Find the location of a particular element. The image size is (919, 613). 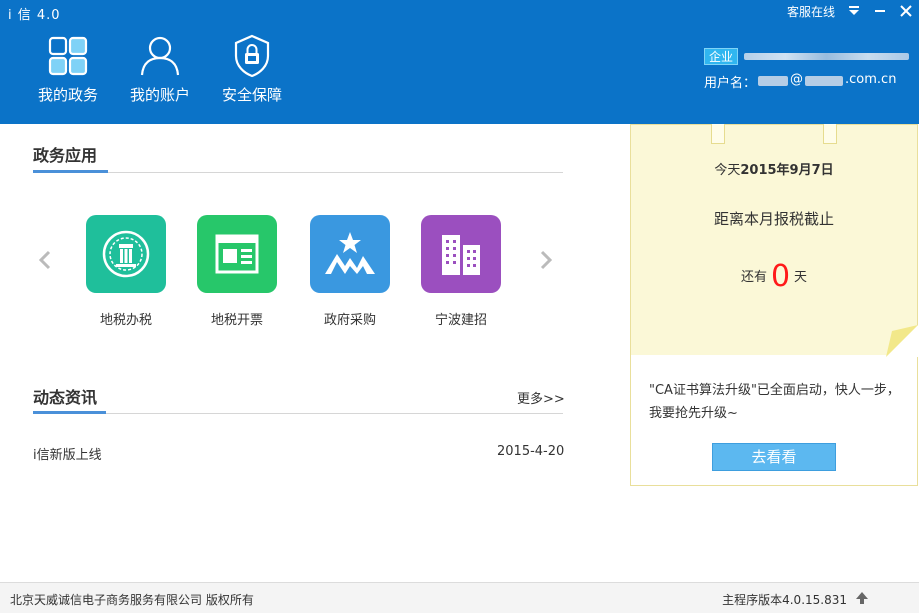

window-controls: 客服在线 is located at coordinates (853, 11).